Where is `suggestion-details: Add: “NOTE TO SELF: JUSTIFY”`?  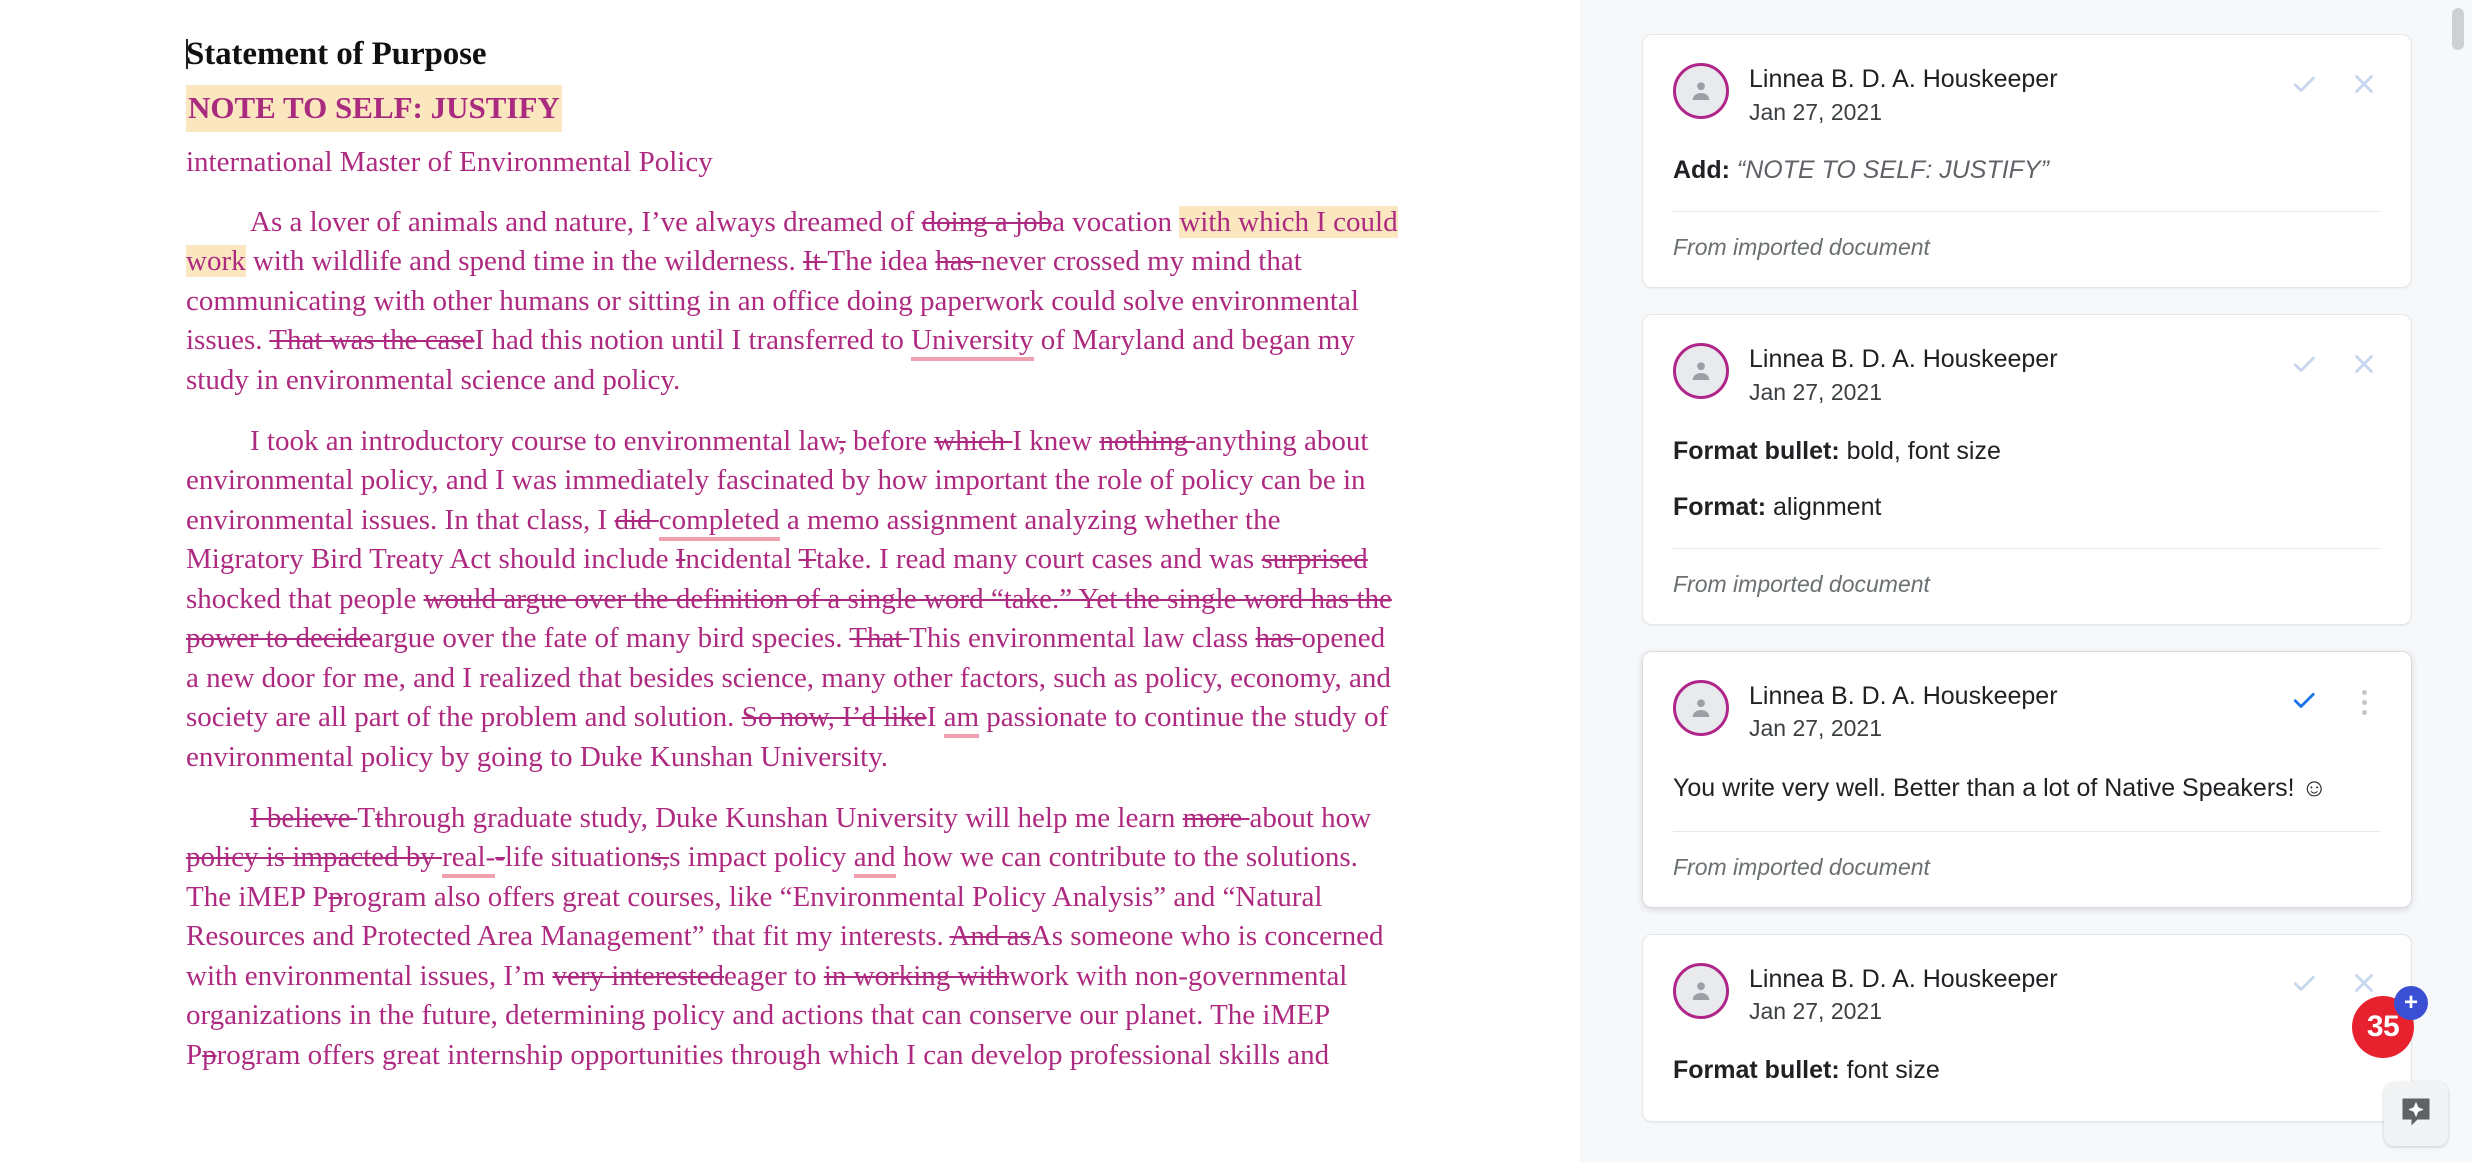 suggestion-details: Add: “NOTE TO SELF: JUSTIFY” is located at coordinates (2027, 157).